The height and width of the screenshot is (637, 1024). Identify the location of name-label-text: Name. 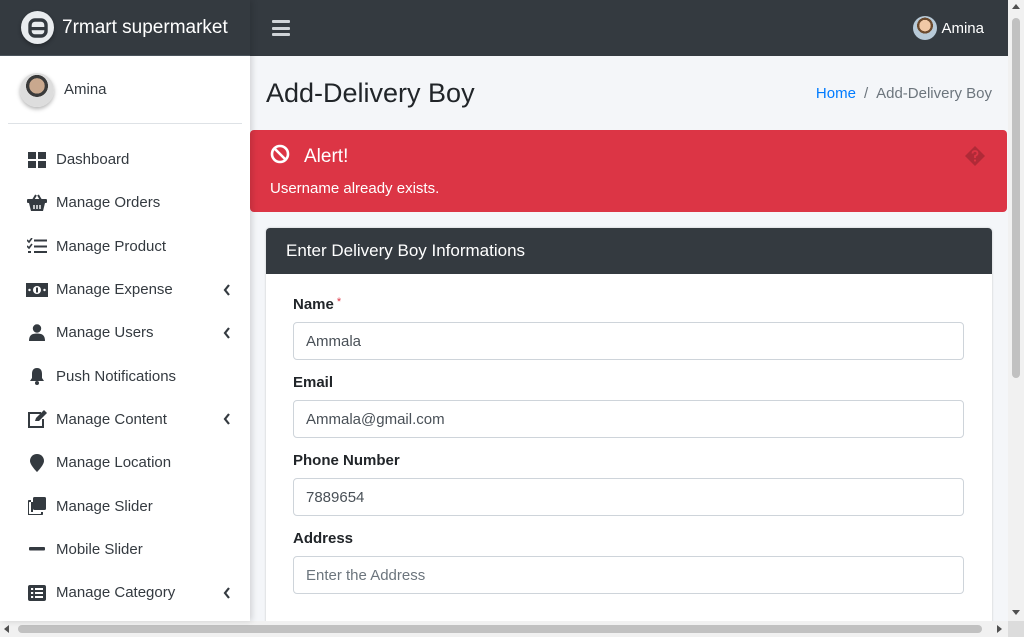
(313, 304).